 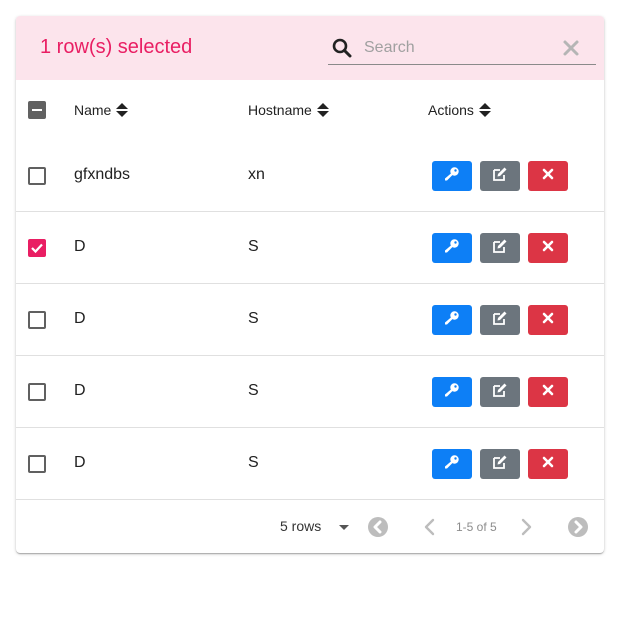 What do you see at coordinates (578, 527) in the screenshot?
I see `last-page-icon` at bounding box center [578, 527].